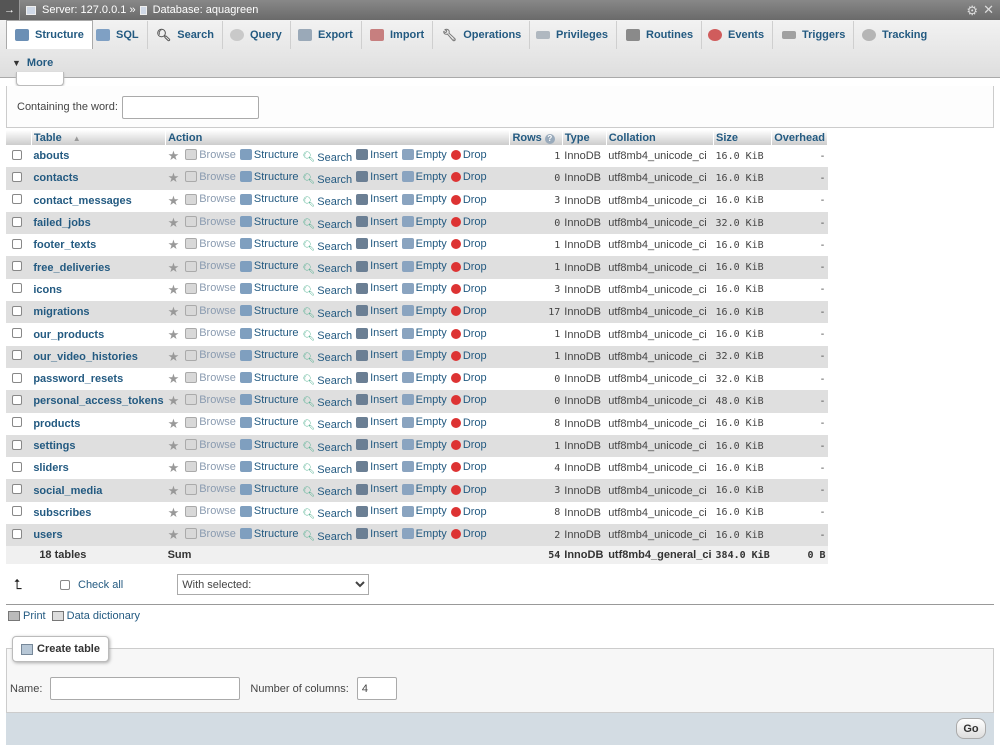 The image size is (1000, 750). What do you see at coordinates (98, 267) in the screenshot?
I see `table-name-link: free_deliveries` at bounding box center [98, 267].